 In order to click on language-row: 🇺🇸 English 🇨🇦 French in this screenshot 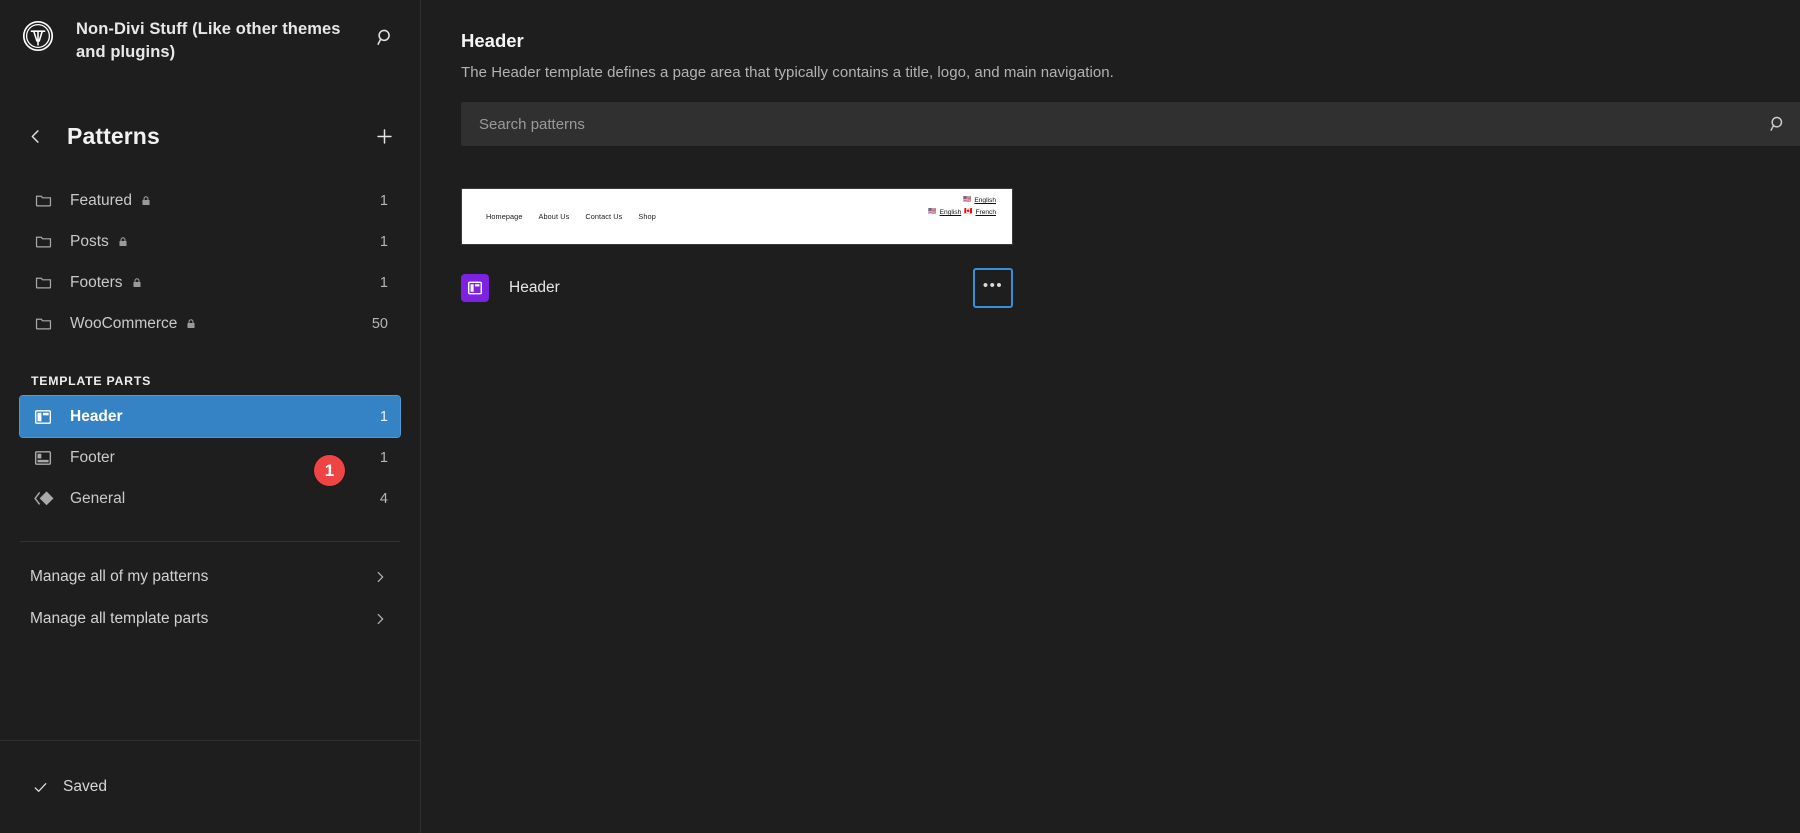, I will do `click(962, 212)`.